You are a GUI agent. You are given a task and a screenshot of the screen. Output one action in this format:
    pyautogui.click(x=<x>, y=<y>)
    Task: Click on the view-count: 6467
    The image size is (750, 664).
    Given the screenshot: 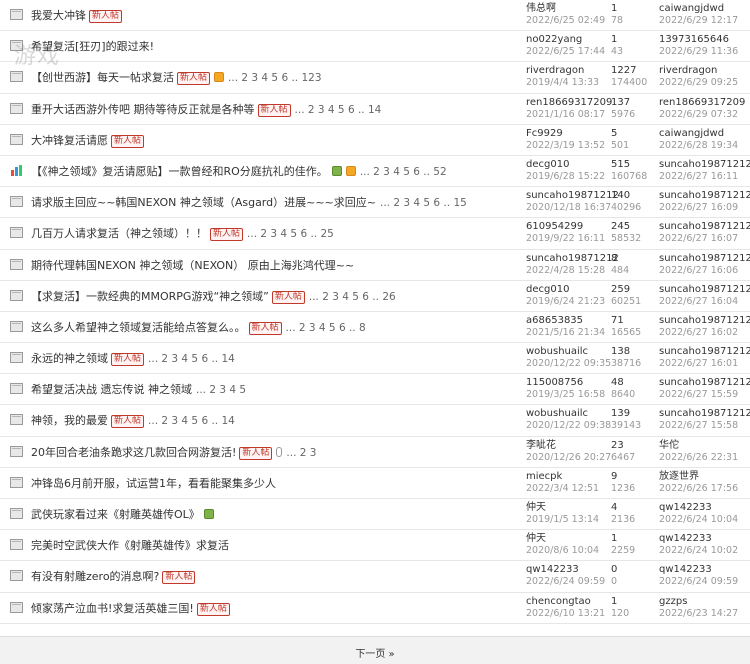 What is the action you would take?
    pyautogui.click(x=623, y=457)
    